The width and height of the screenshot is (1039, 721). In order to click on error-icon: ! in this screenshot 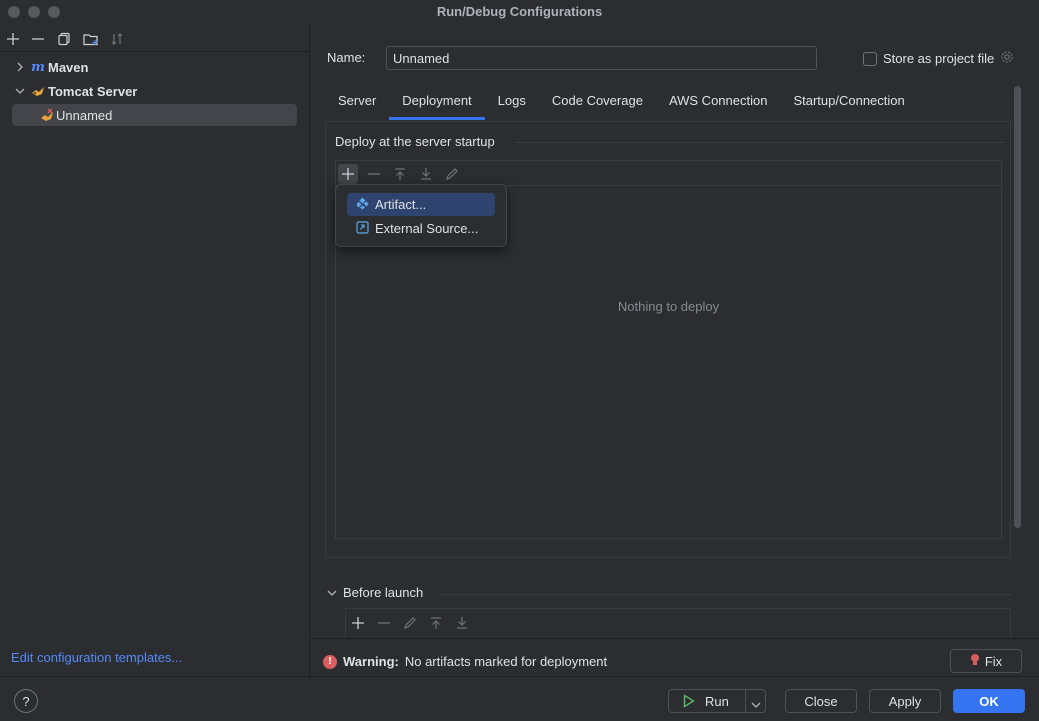, I will do `click(330, 661)`.